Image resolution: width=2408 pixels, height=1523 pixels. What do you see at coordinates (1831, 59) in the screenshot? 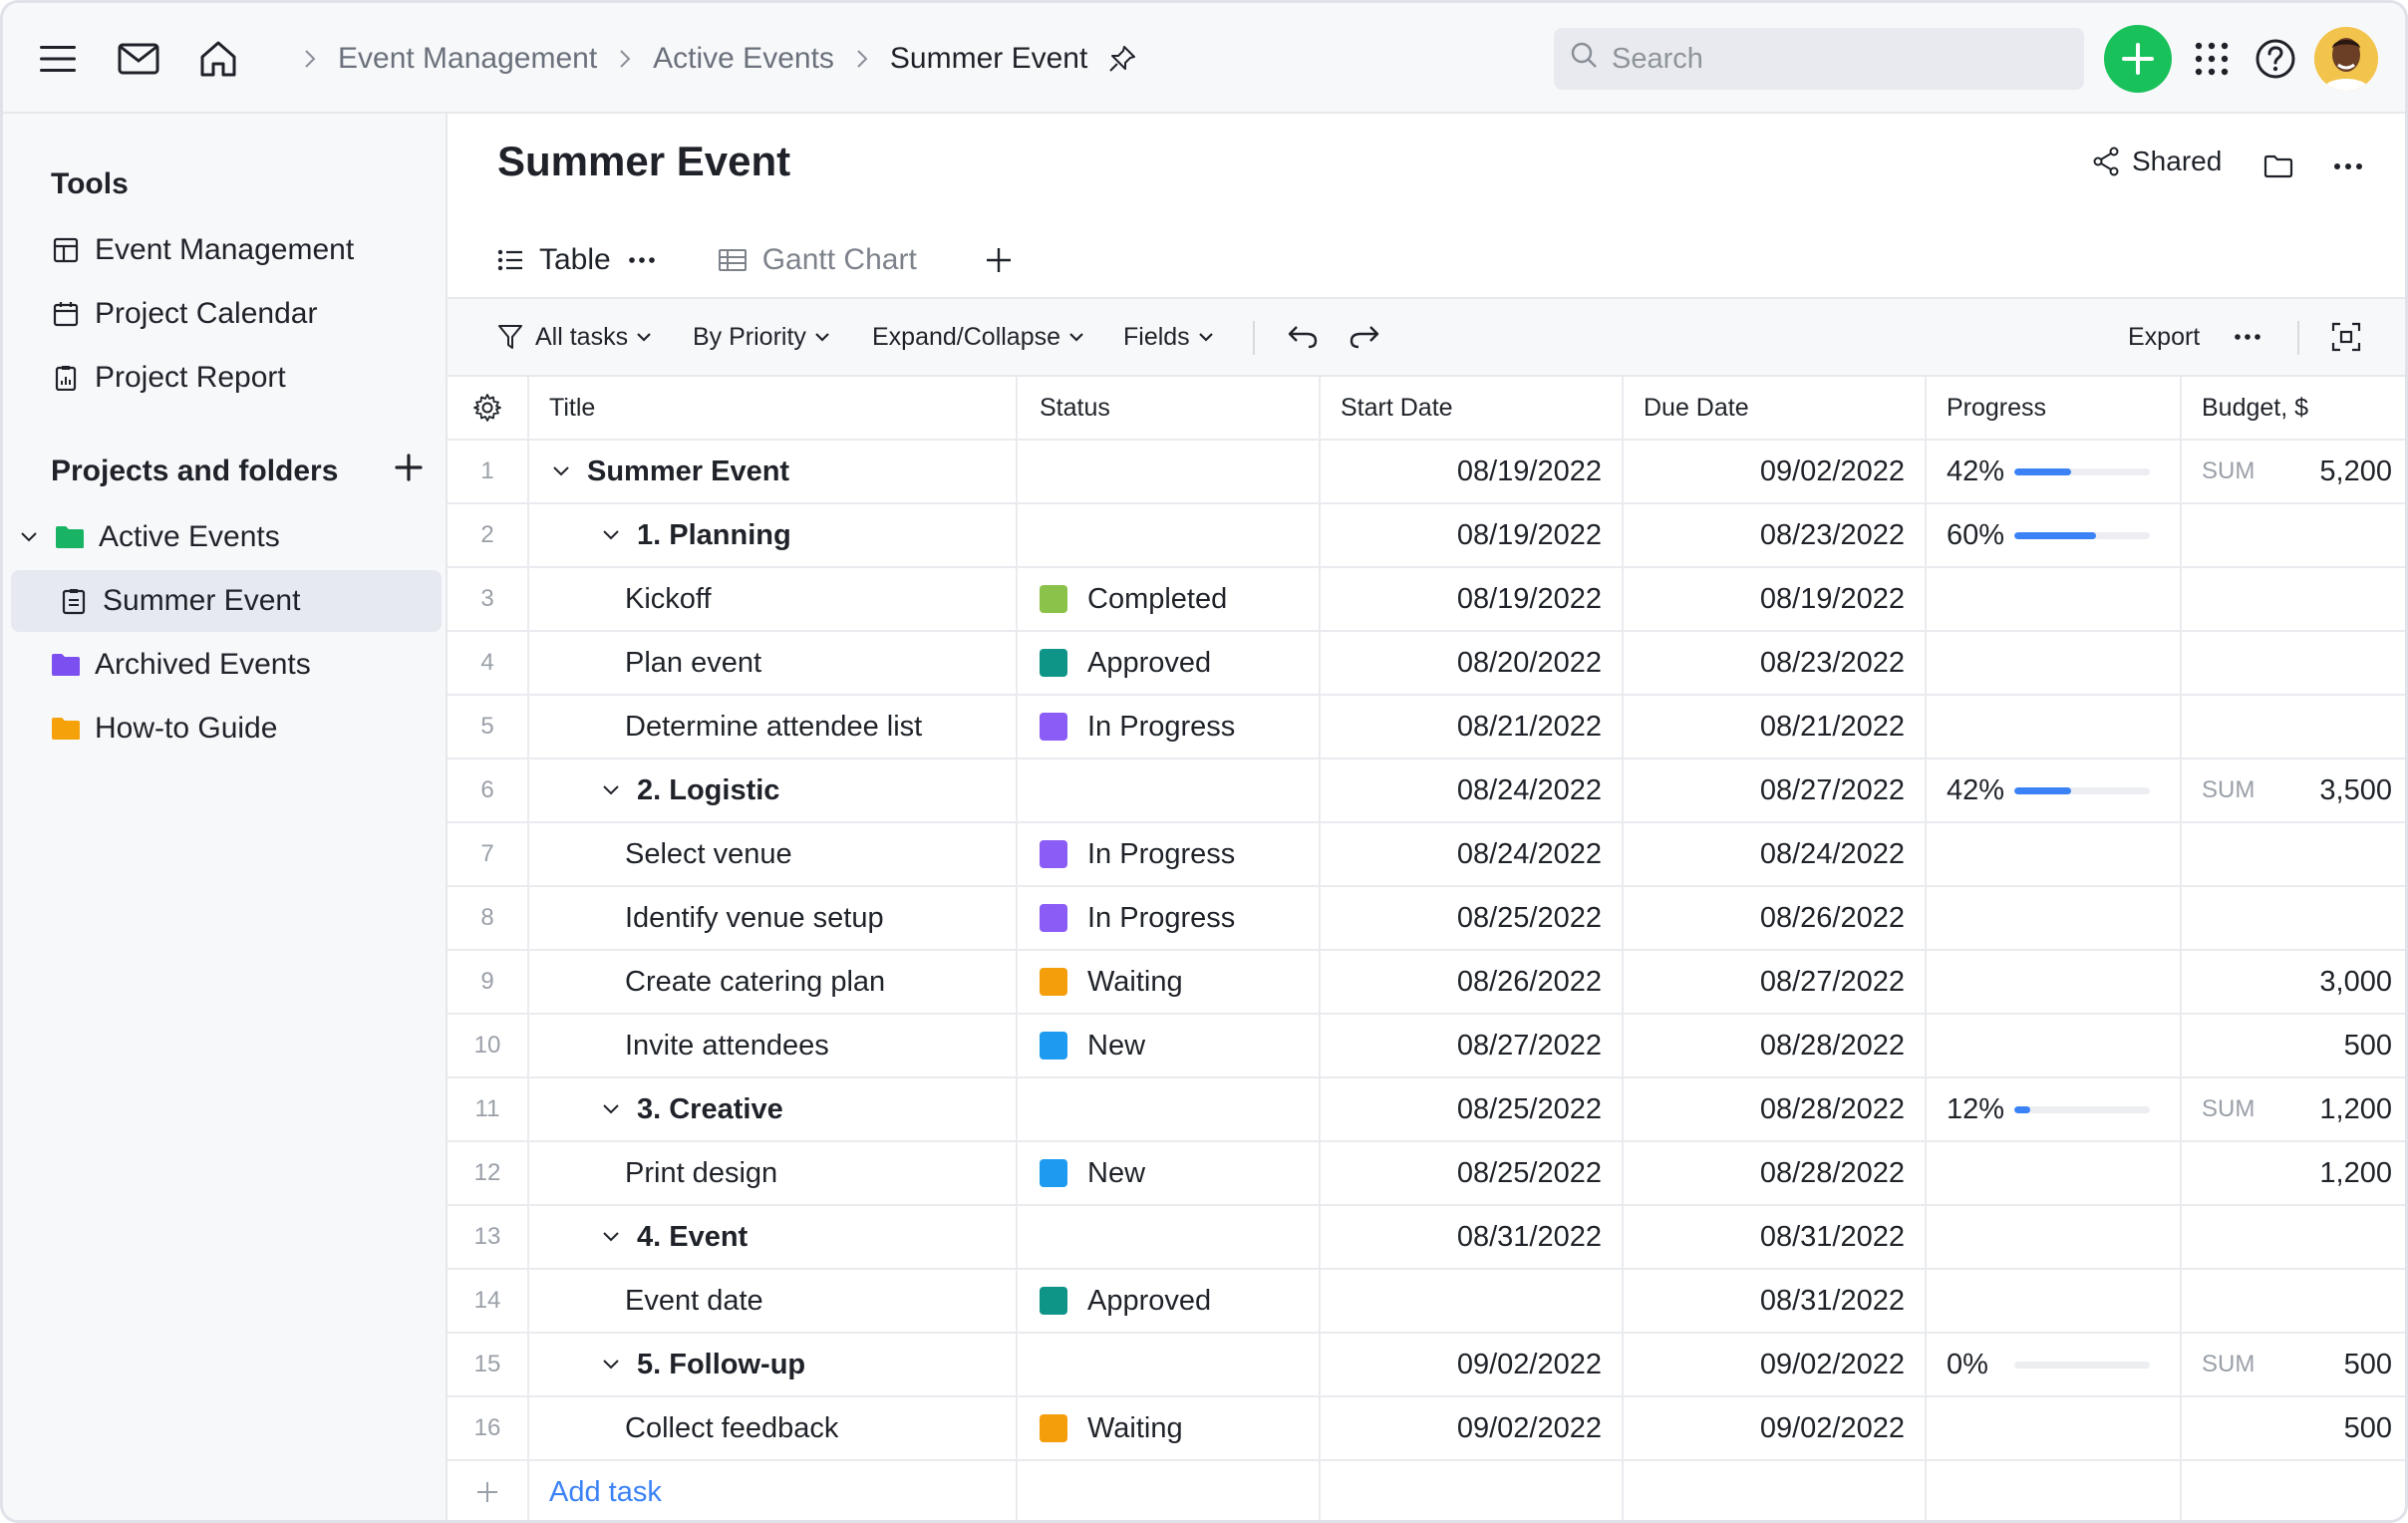
I see `search-input` at bounding box center [1831, 59].